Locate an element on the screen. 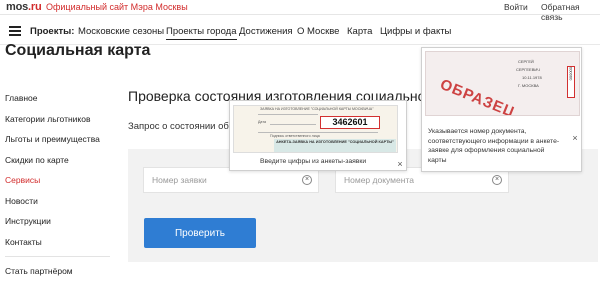 The width and height of the screenshot is (600, 288). passport-surname: СЕРГЕЙ is located at coordinates (526, 61).